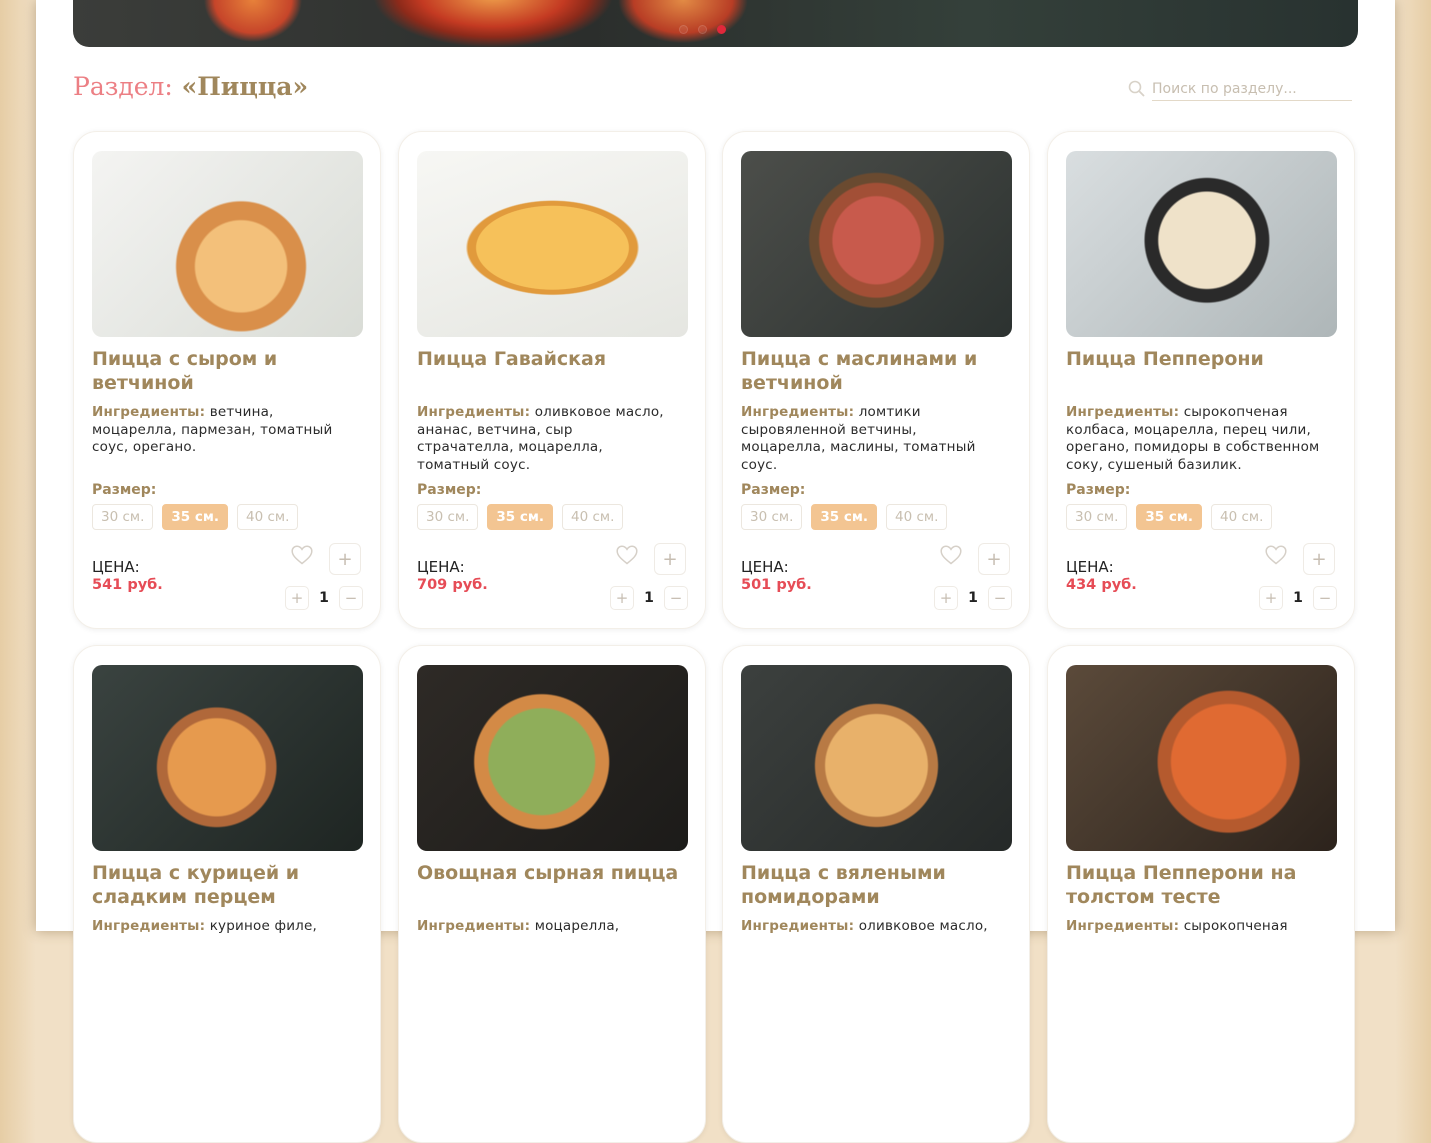 The width and height of the screenshot is (1431, 1143). What do you see at coordinates (227, 885) in the screenshot?
I see `product-name: Пицца с курицей и сладким перцем` at bounding box center [227, 885].